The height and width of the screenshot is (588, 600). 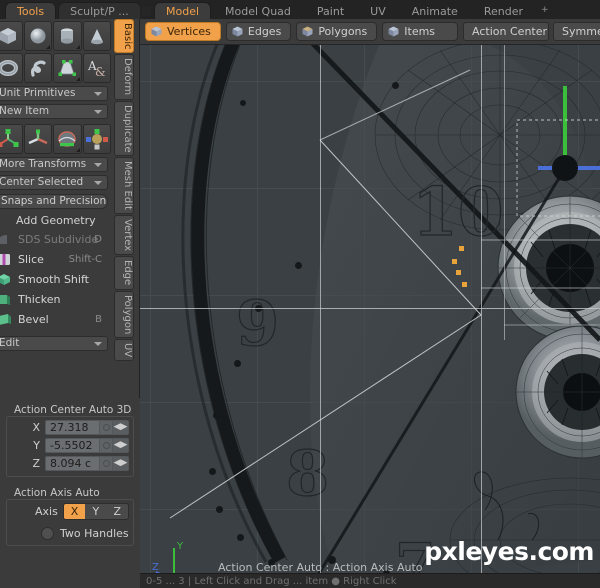 What do you see at coordinates (74, 511) in the screenshot?
I see `axis-option-x: X` at bounding box center [74, 511].